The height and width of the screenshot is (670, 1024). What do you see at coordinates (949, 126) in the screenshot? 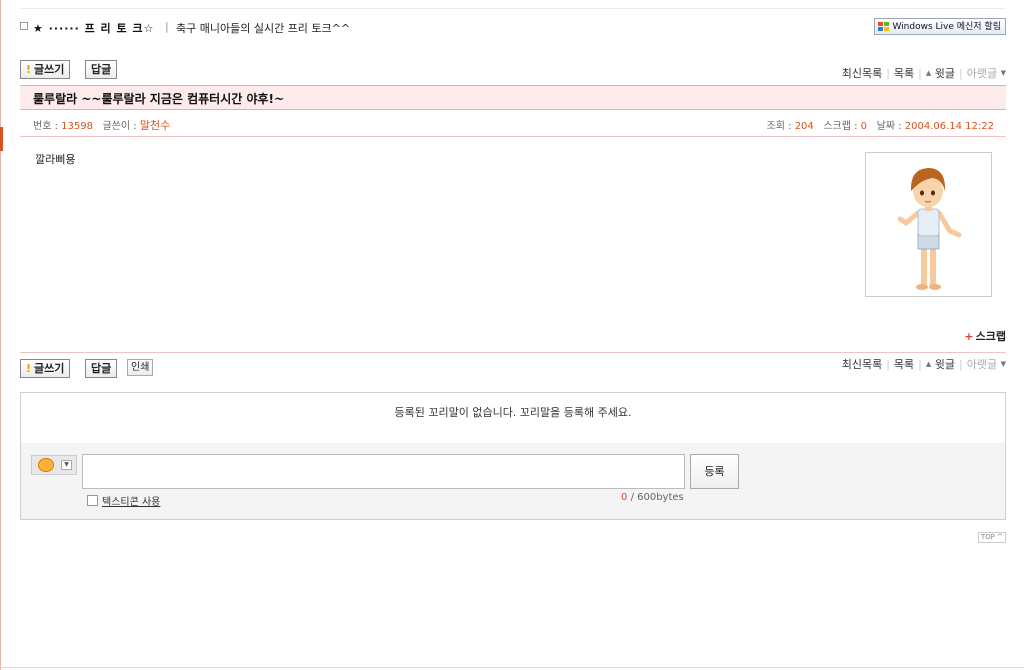
I see `post-date: 2004.06.14 12:22` at bounding box center [949, 126].